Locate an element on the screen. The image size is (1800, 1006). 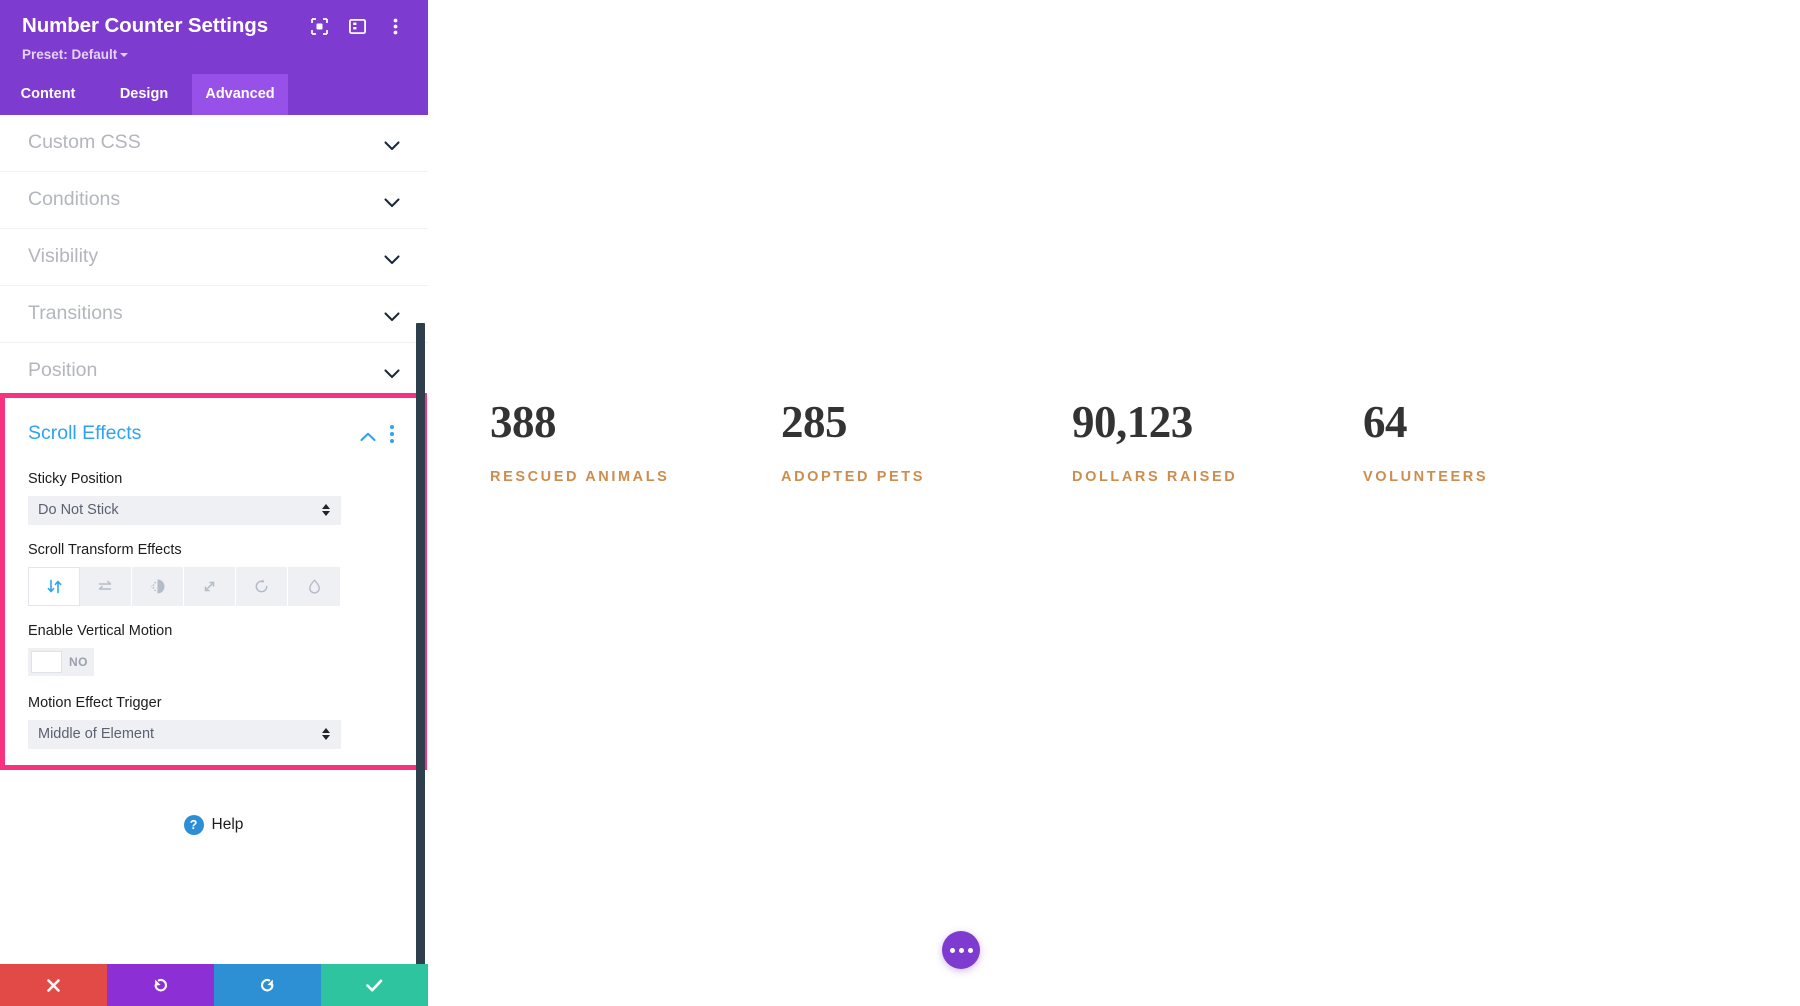
accordion-label: Conditions is located at coordinates (74, 199).